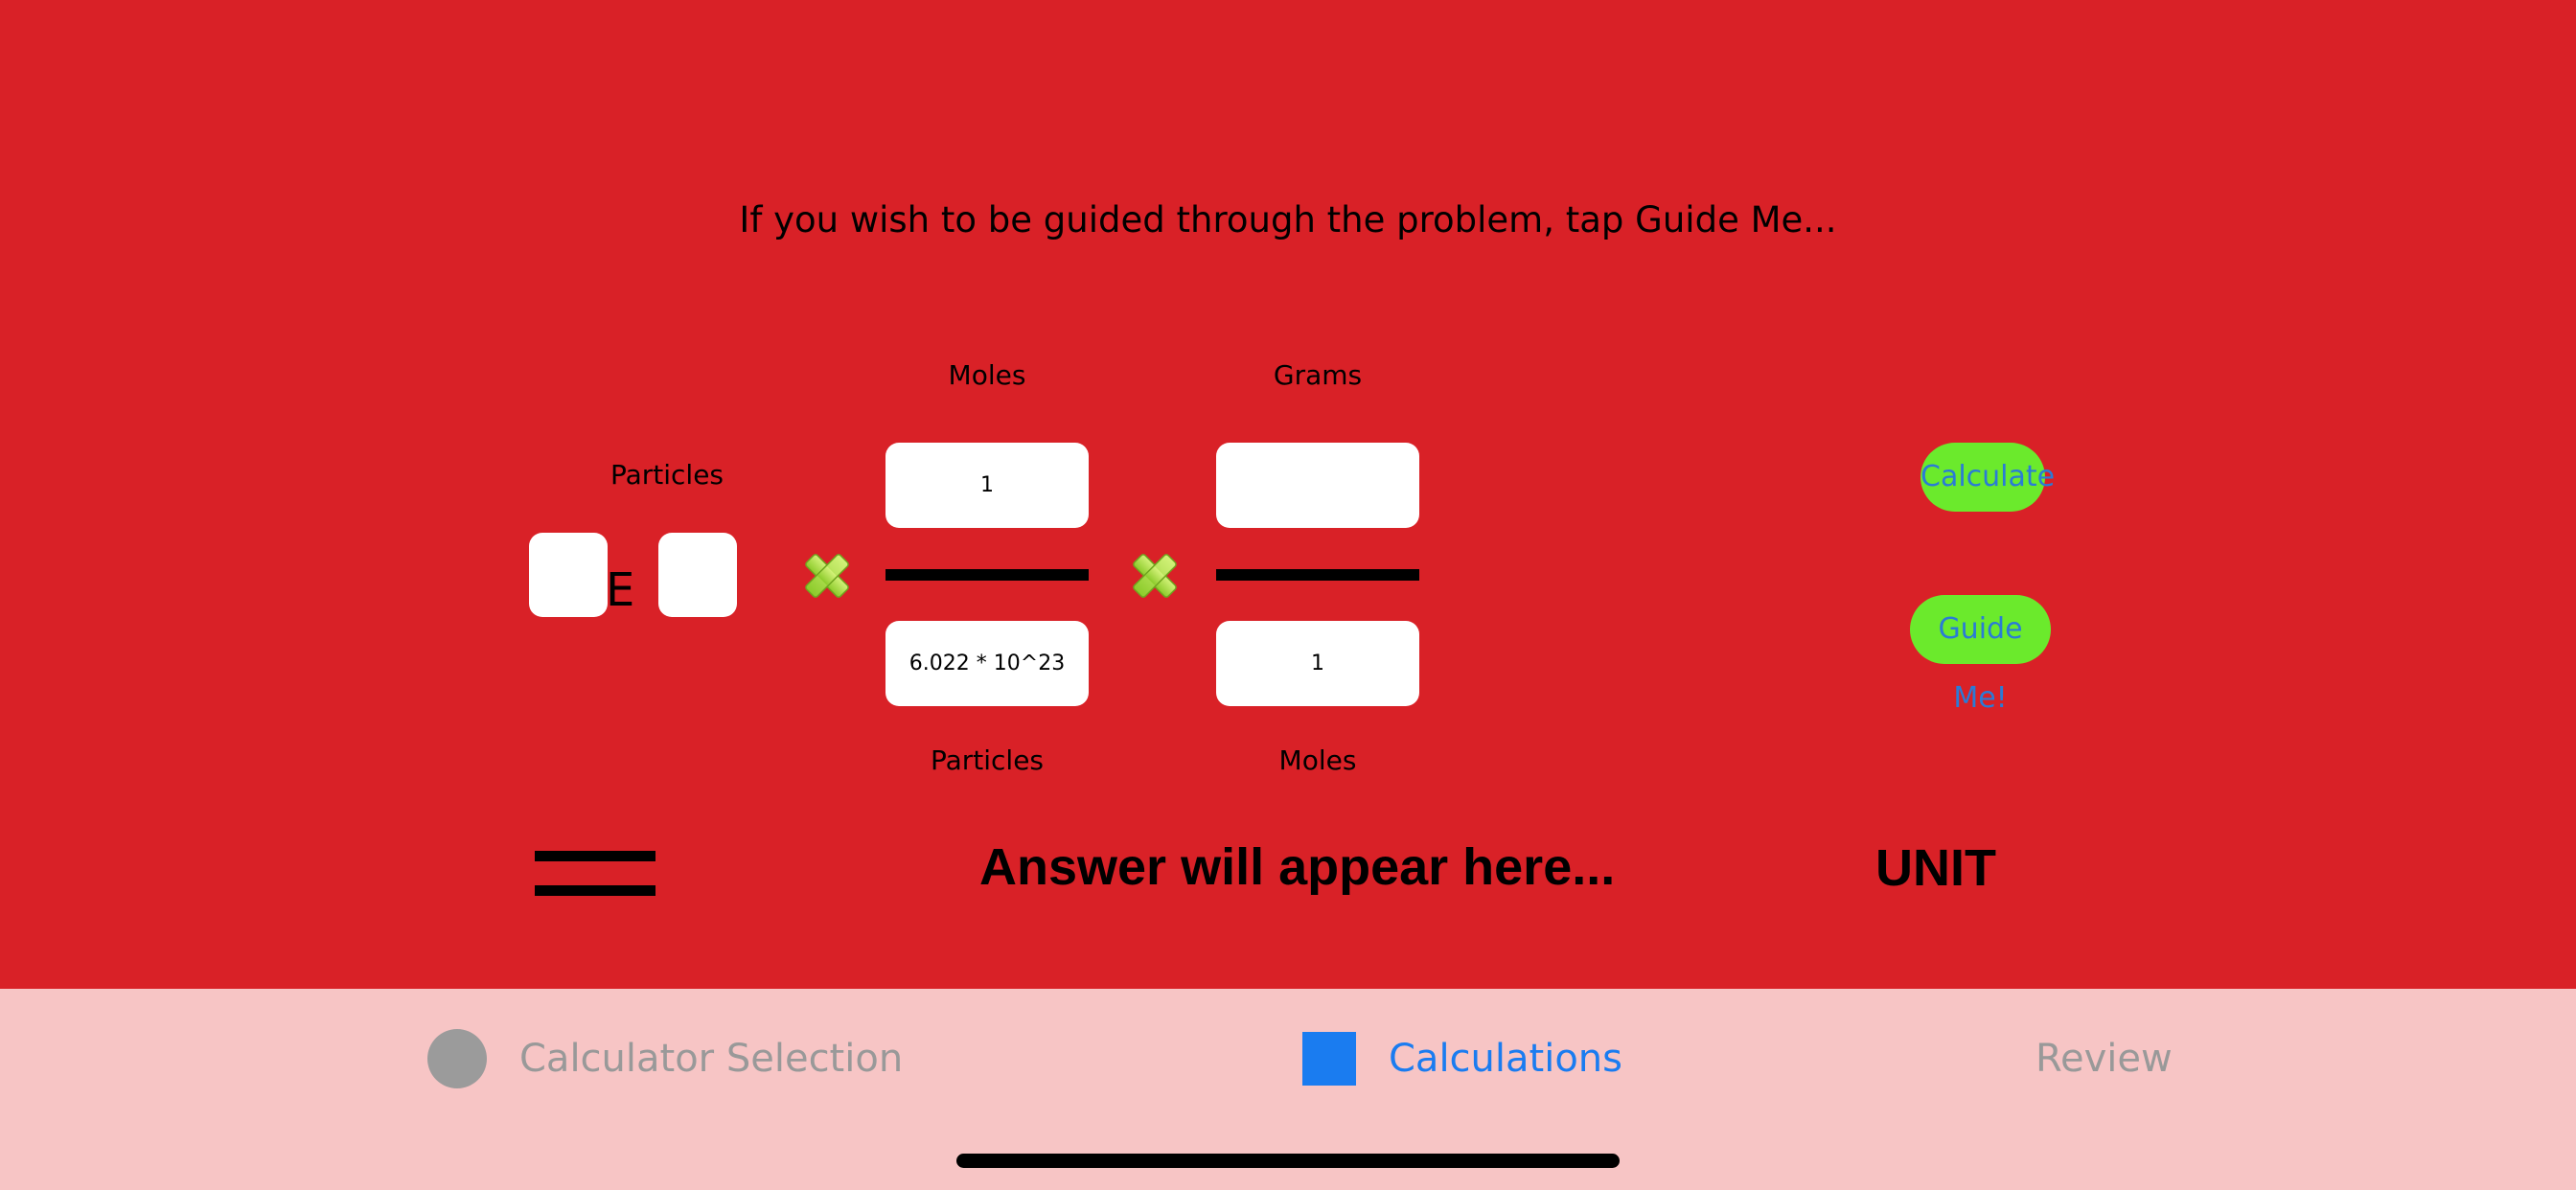 This screenshot has height=1190, width=2576. Describe the element at coordinates (568, 575) in the screenshot. I see `coefficient-input` at that location.